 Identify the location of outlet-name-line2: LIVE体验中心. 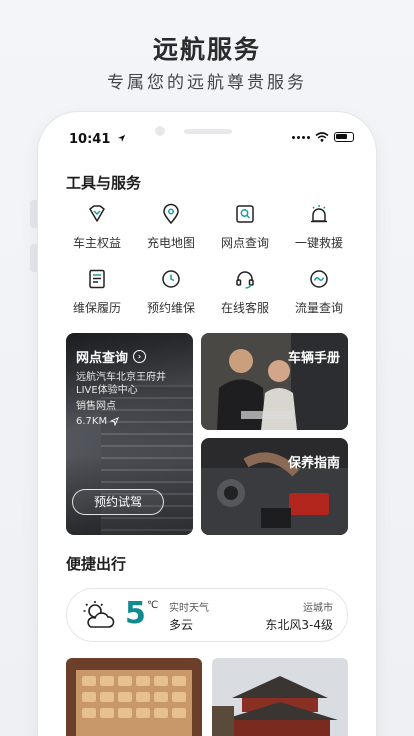
(107, 390).